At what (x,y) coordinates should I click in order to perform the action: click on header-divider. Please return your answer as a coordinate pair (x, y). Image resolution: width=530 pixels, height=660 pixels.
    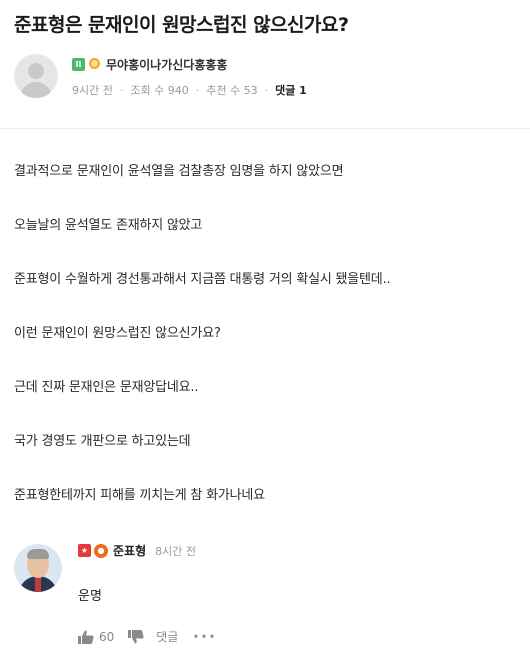
    Looking at the image, I should click on (265, 128).